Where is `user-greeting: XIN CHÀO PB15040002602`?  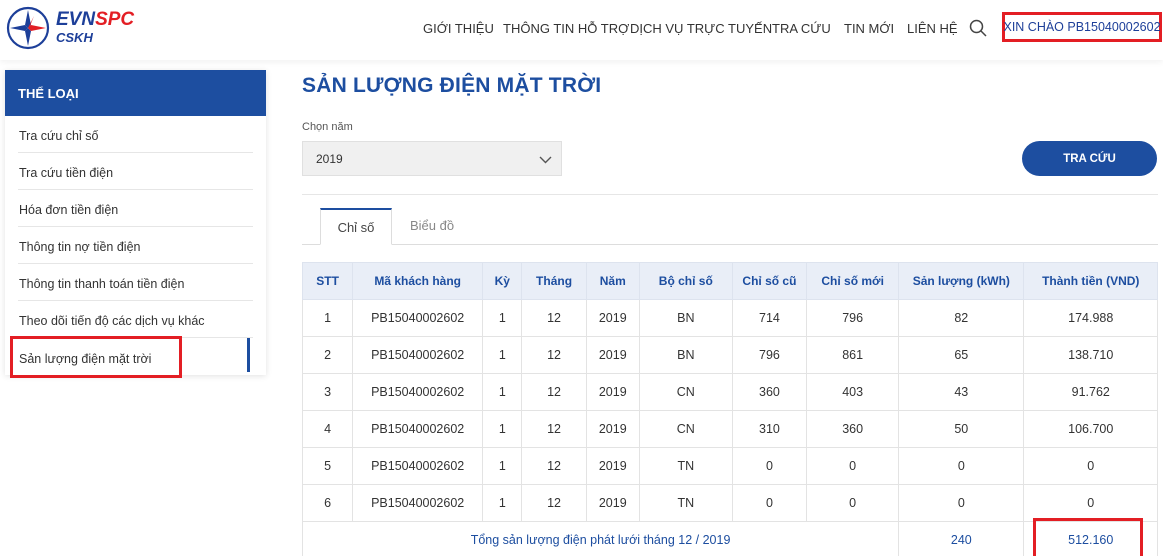 user-greeting: XIN CHÀO PB15040002602 is located at coordinates (1082, 27).